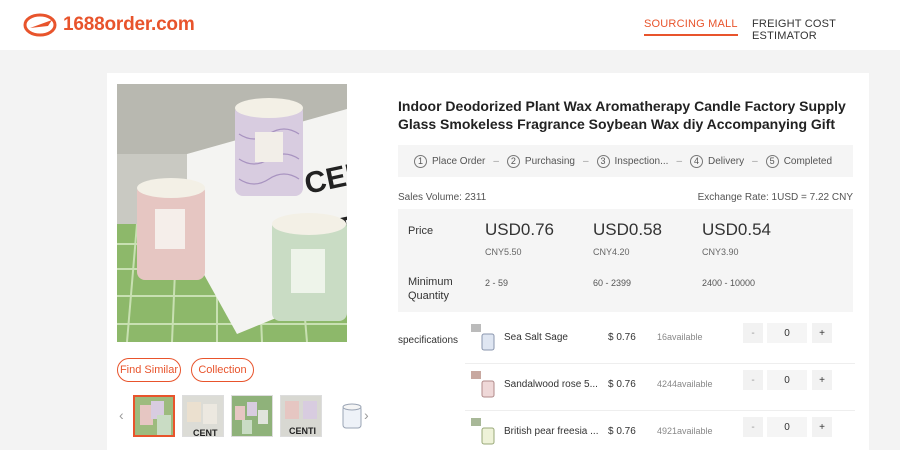  Describe the element at coordinates (497, 283) in the screenshot. I see `tier-1-qty: 2 - 59` at that location.